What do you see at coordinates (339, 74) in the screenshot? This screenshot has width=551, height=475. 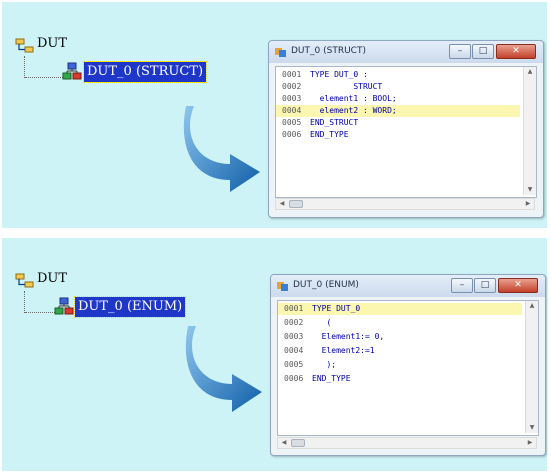 I see `code-text: TYPE DUT_0 :` at bounding box center [339, 74].